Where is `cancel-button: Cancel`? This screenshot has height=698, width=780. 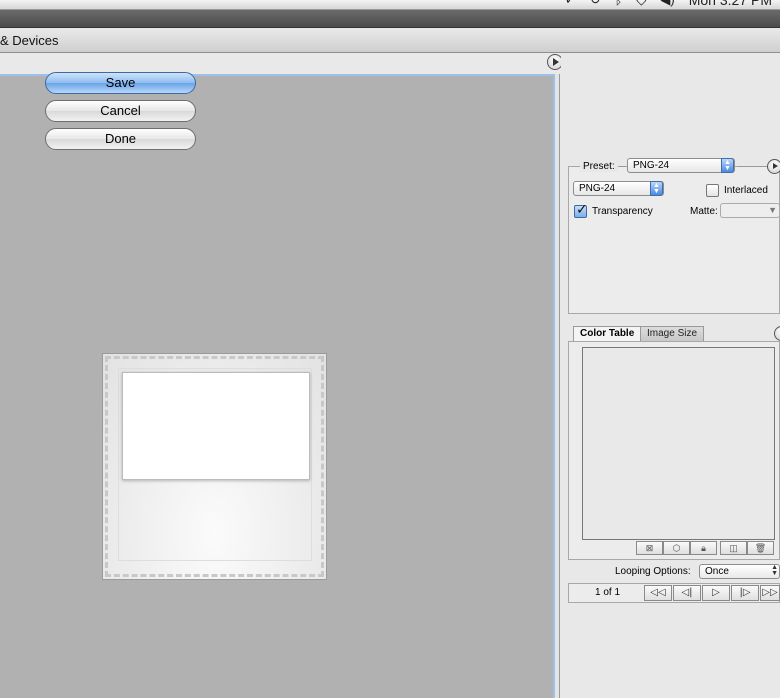
cancel-button: Cancel is located at coordinates (120, 111).